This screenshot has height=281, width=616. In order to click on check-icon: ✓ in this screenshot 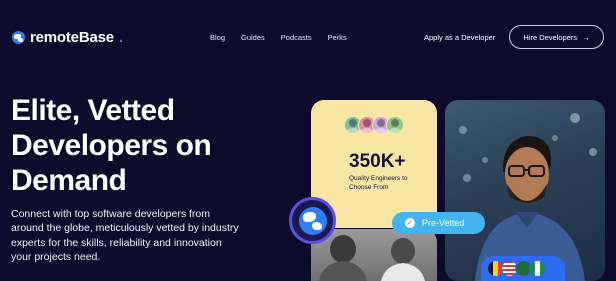, I will do `click(410, 223)`.